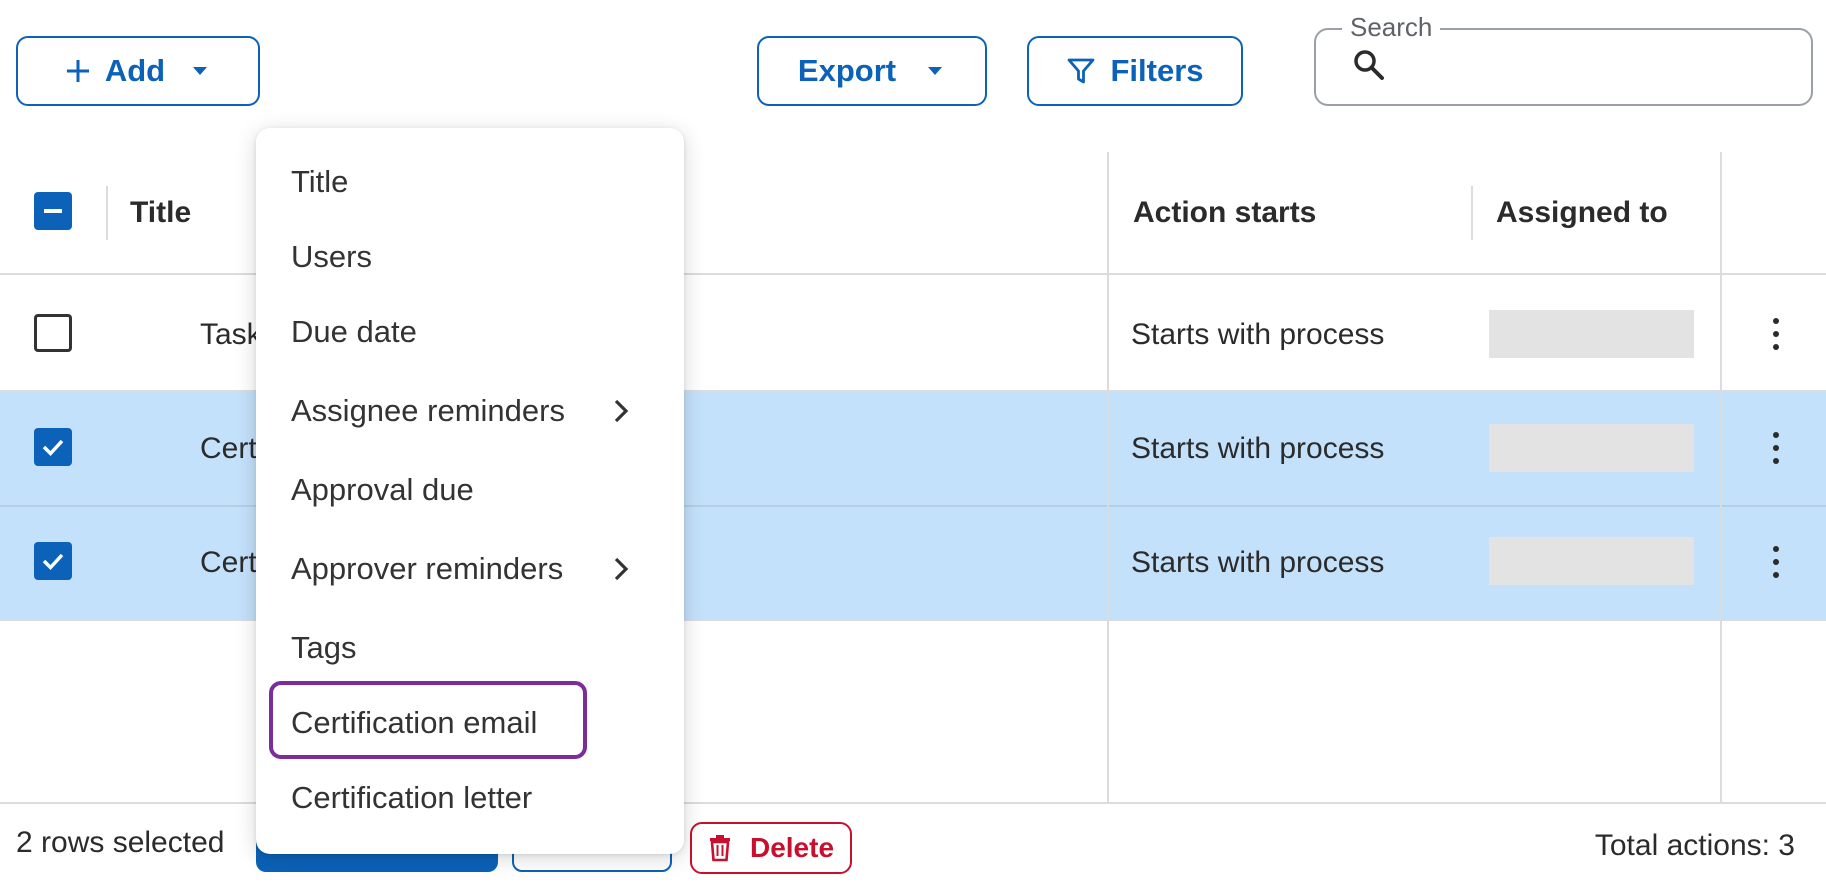 Image resolution: width=1826 pixels, height=888 pixels. Describe the element at coordinates (354, 331) in the screenshot. I see `menu-item-label: Due date` at that location.